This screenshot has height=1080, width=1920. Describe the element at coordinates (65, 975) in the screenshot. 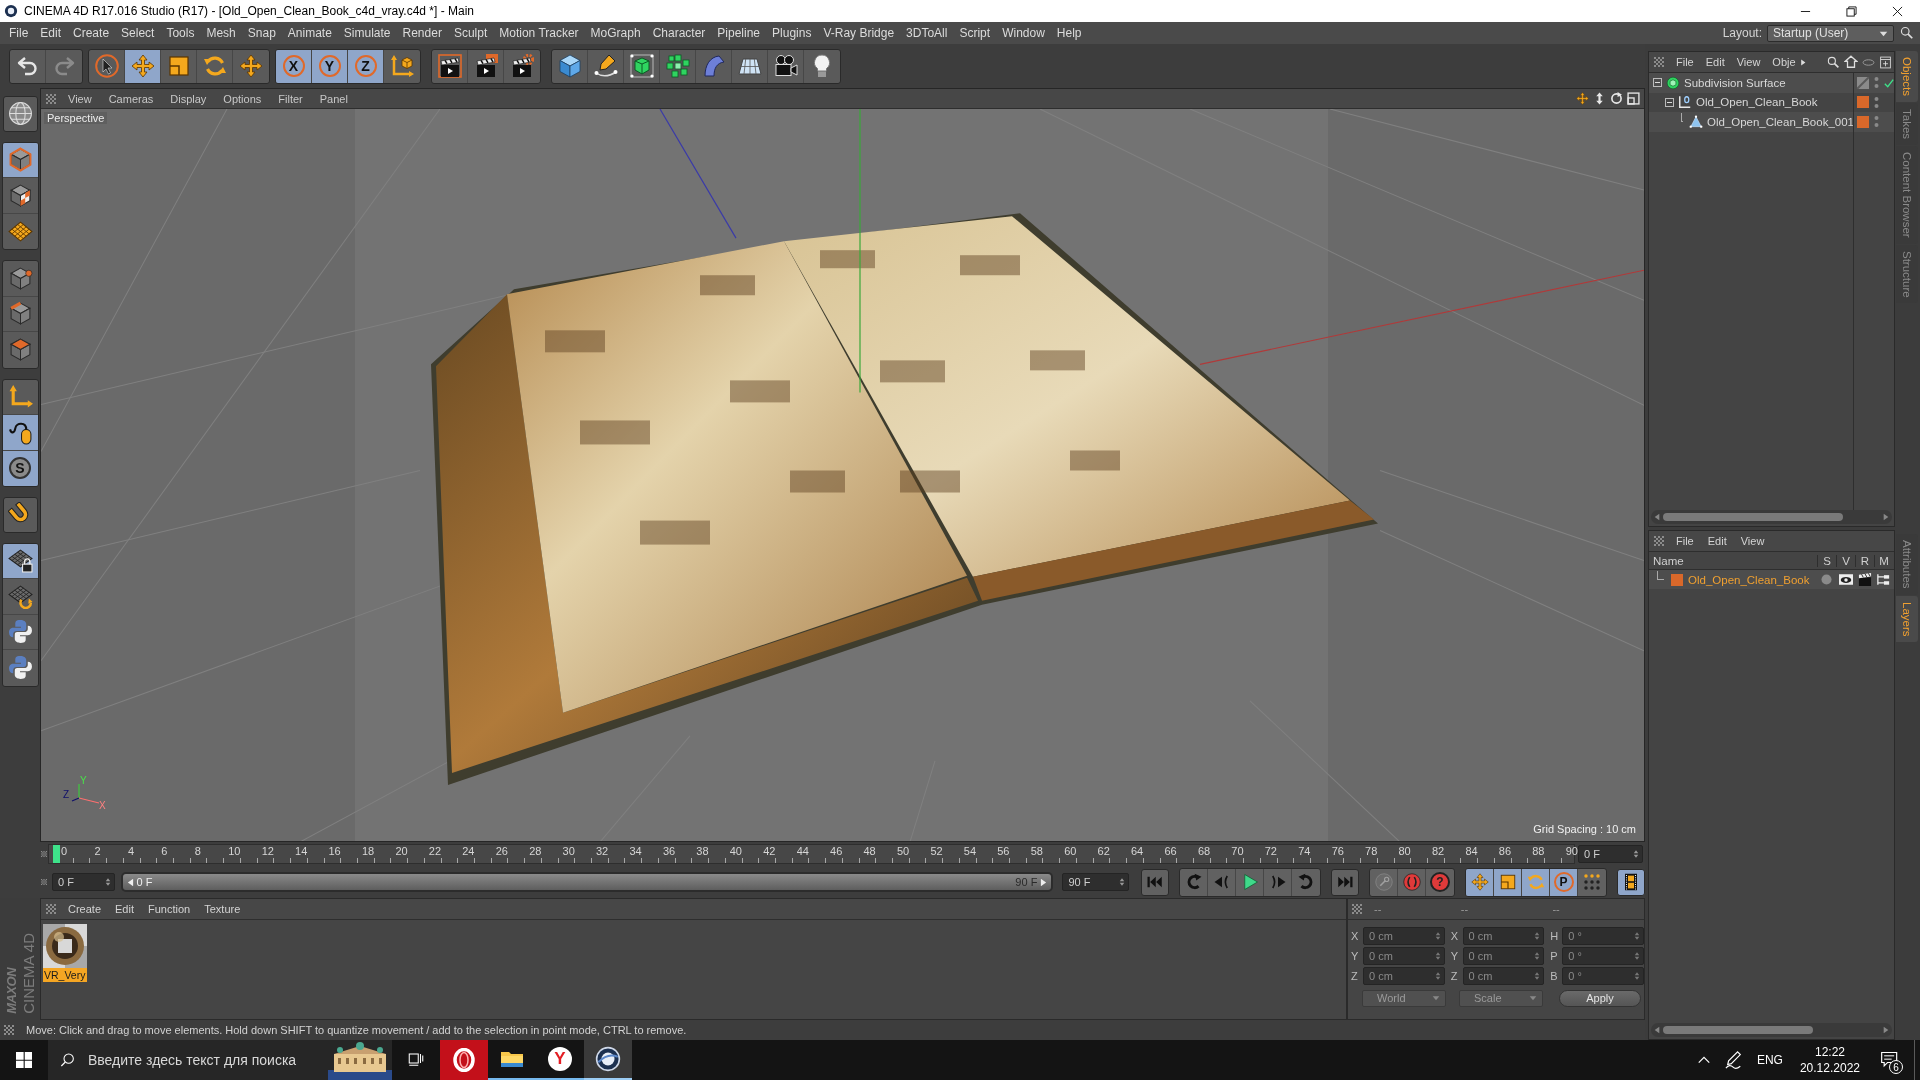

I see `material-name: VR_Very` at that location.